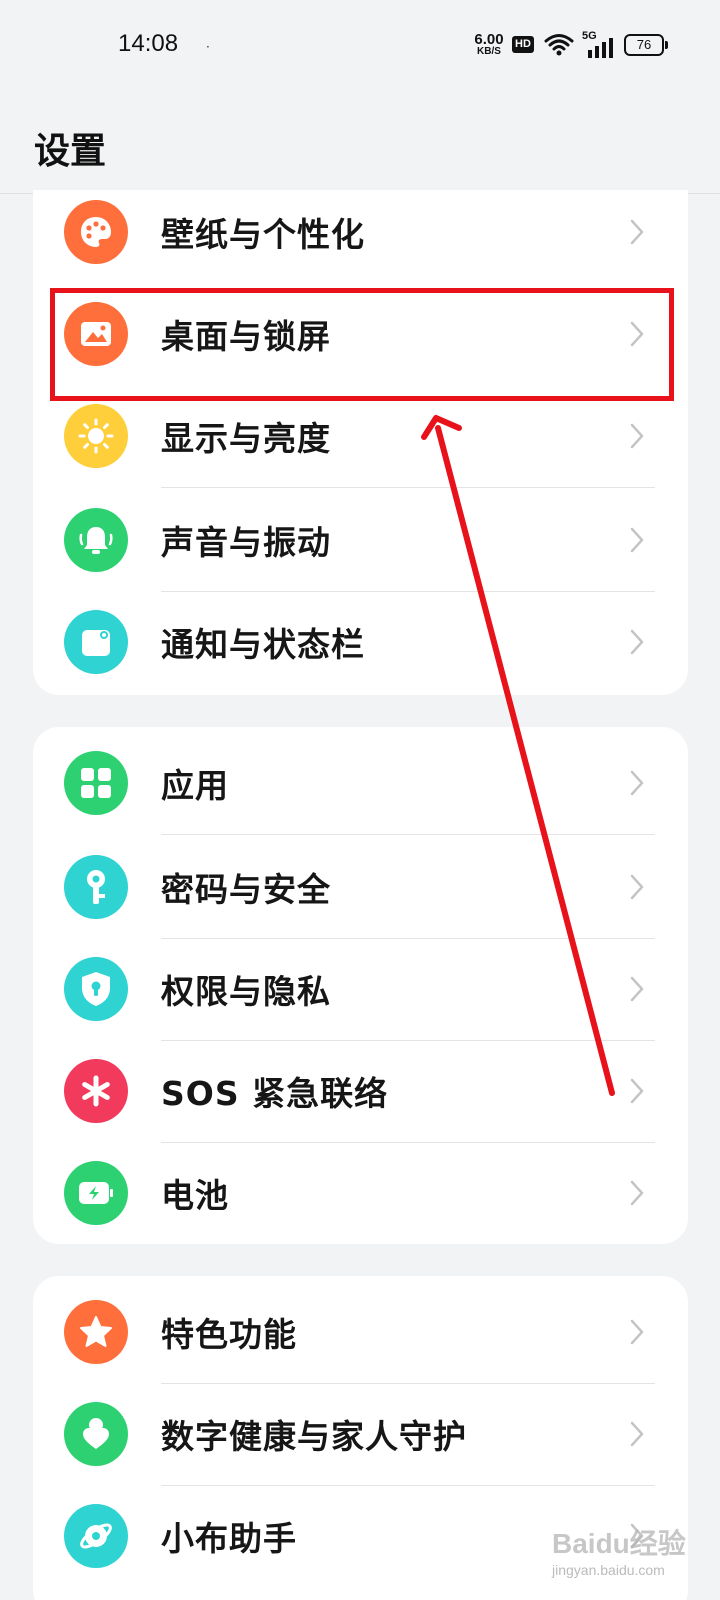 The height and width of the screenshot is (1600, 720). What do you see at coordinates (96, 1193) in the screenshot?
I see `battery-charge-icon` at bounding box center [96, 1193].